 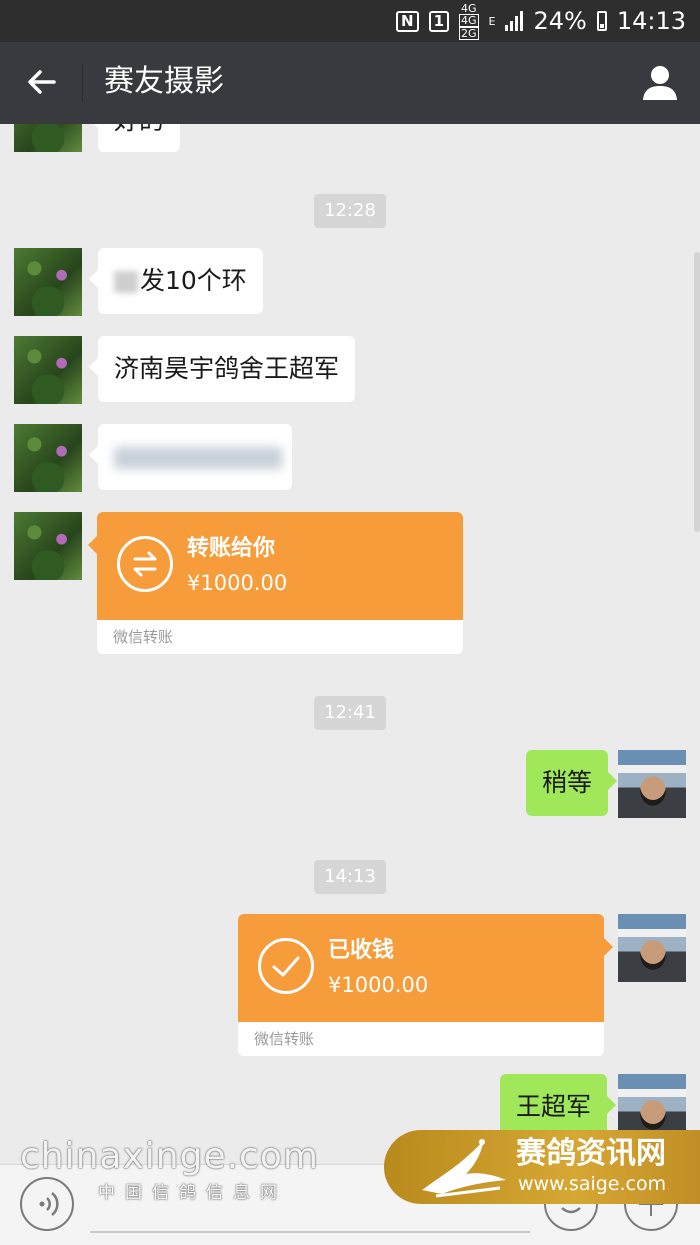 What do you see at coordinates (407, 21) in the screenshot?
I see `nfc-icon: N` at bounding box center [407, 21].